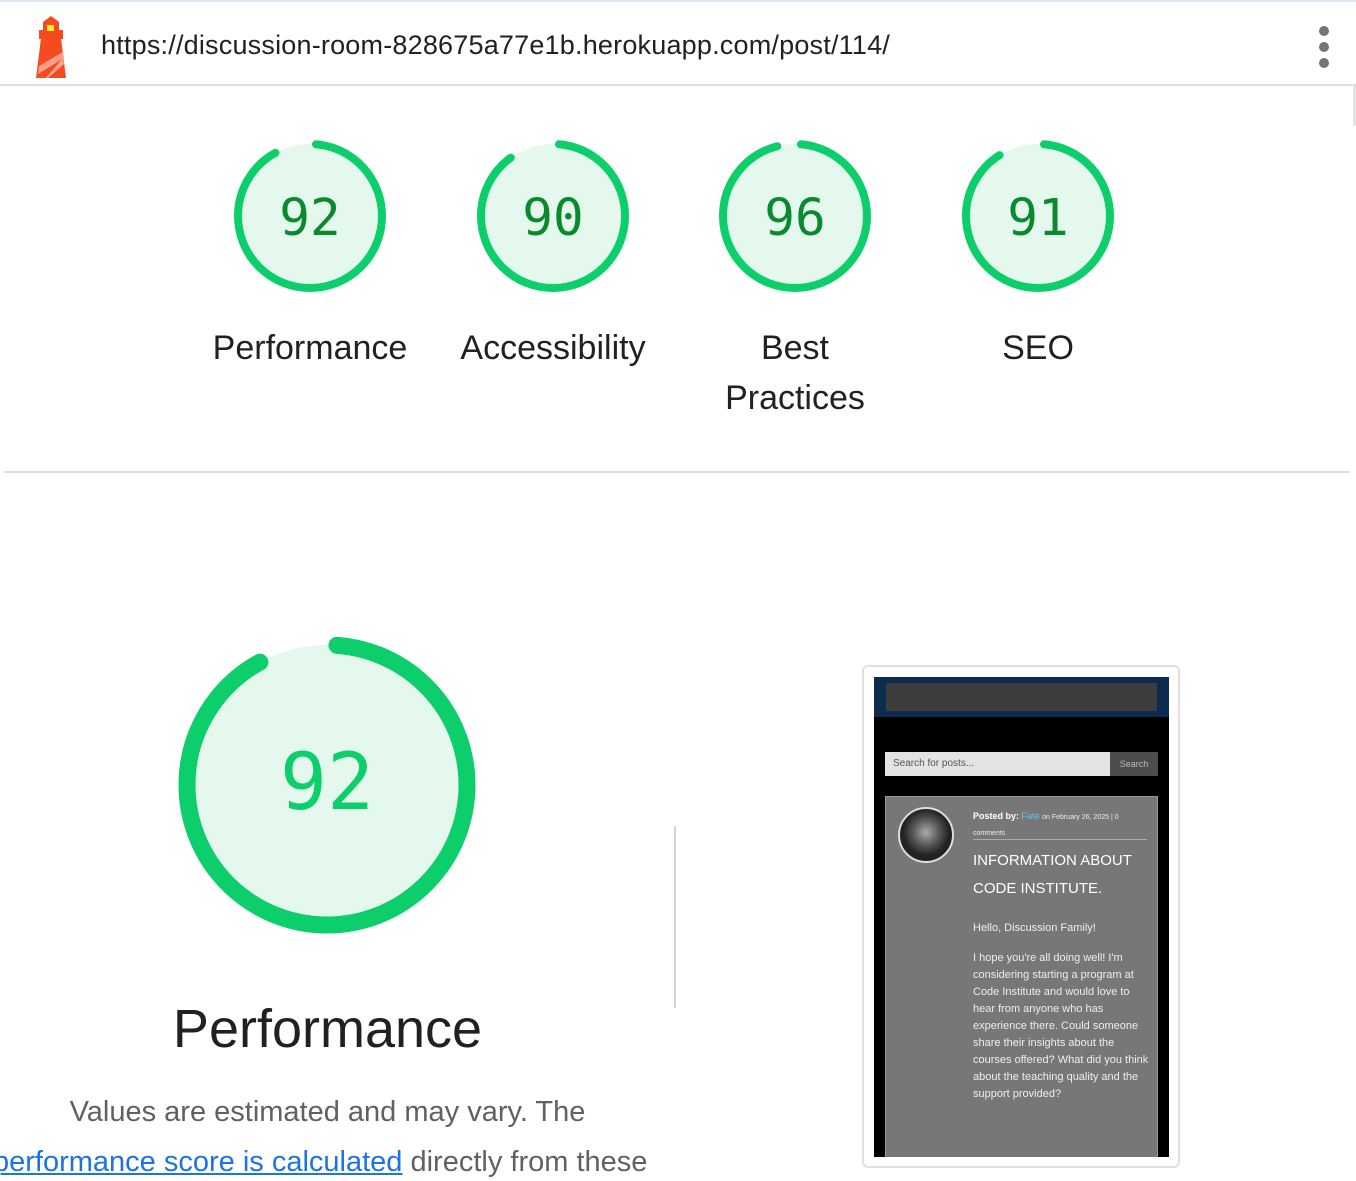 This screenshot has height=1181, width=1356. What do you see at coordinates (201, 1162) in the screenshot?
I see `score-calculation-link: performance score is calculated` at bounding box center [201, 1162].